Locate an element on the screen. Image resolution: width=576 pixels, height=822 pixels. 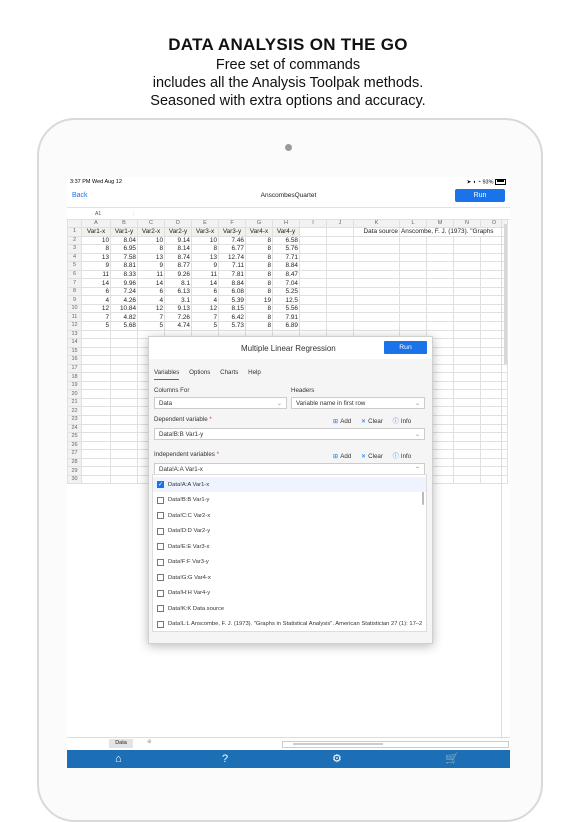
column-header: H is located at coordinates (286, 223).